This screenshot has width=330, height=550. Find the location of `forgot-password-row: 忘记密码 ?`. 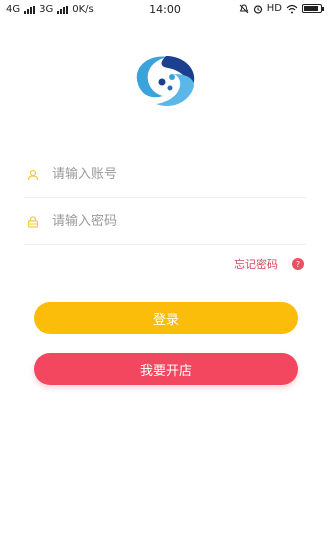

forgot-password-row: 忘记密码 ? is located at coordinates (269, 264).